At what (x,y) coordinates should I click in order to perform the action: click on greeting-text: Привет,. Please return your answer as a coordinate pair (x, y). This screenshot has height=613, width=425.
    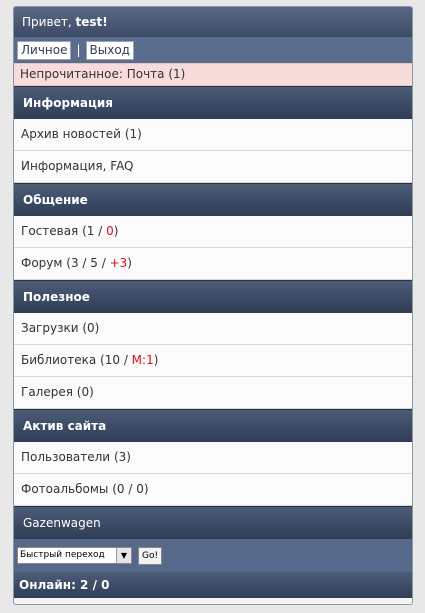
    Looking at the image, I should click on (49, 22).